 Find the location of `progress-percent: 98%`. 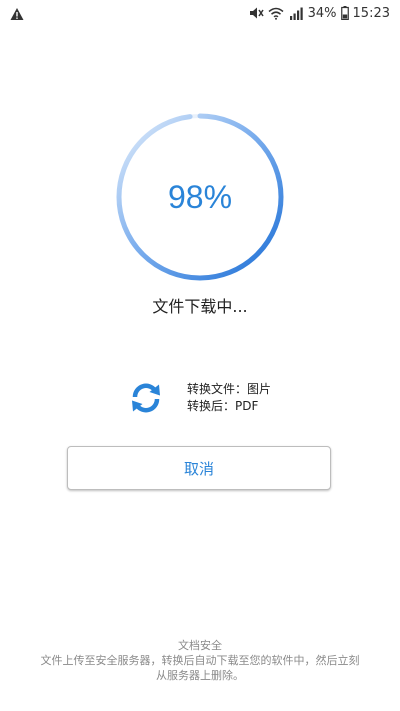

progress-percent: 98% is located at coordinates (200, 196).